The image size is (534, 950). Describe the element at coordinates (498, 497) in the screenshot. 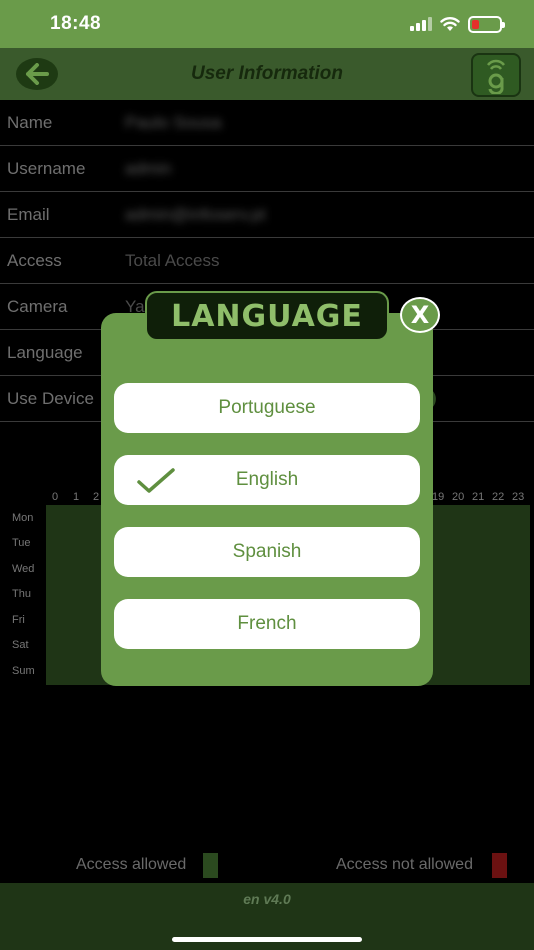

I see `hour-label: 22` at that location.